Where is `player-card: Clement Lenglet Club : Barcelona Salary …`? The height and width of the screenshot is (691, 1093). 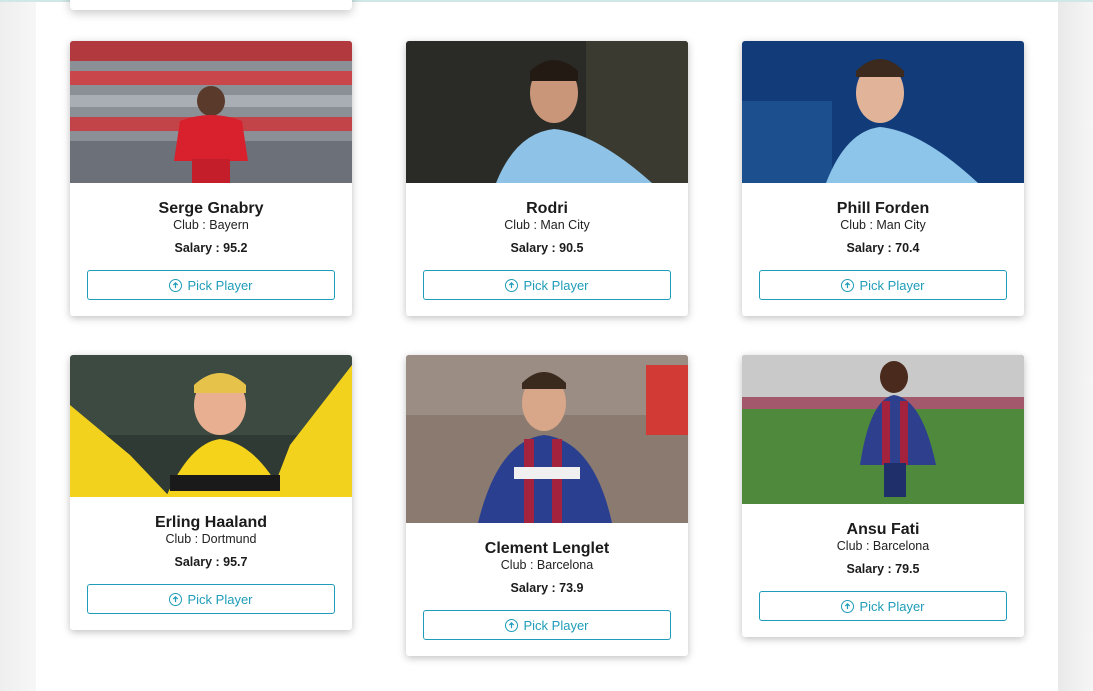 player-card: Clement Lenglet Club : Barcelona Salary … is located at coordinates (547, 505).